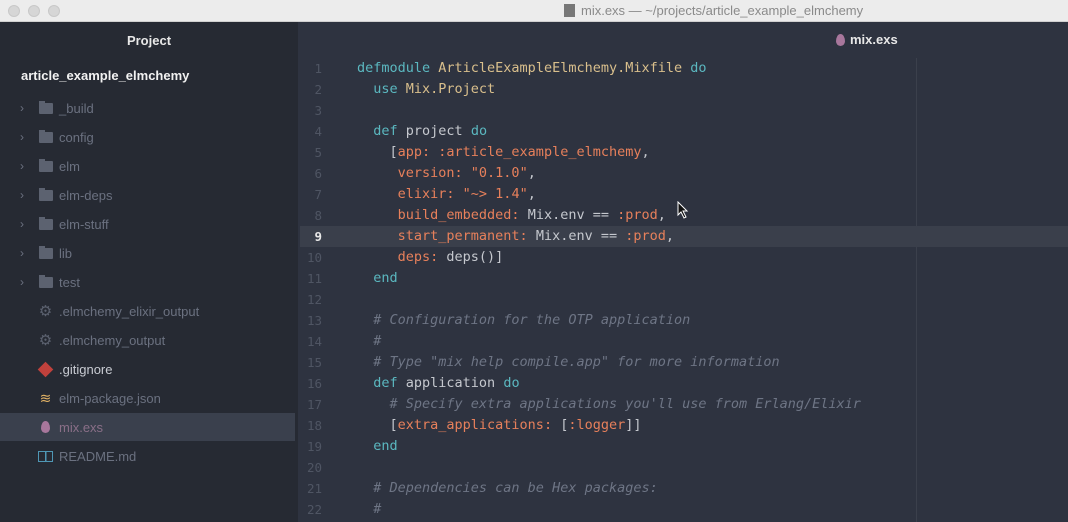 The height and width of the screenshot is (522, 1068). I want to click on tree-item-elm-stuff: › elm-stuff, so click(147, 224).